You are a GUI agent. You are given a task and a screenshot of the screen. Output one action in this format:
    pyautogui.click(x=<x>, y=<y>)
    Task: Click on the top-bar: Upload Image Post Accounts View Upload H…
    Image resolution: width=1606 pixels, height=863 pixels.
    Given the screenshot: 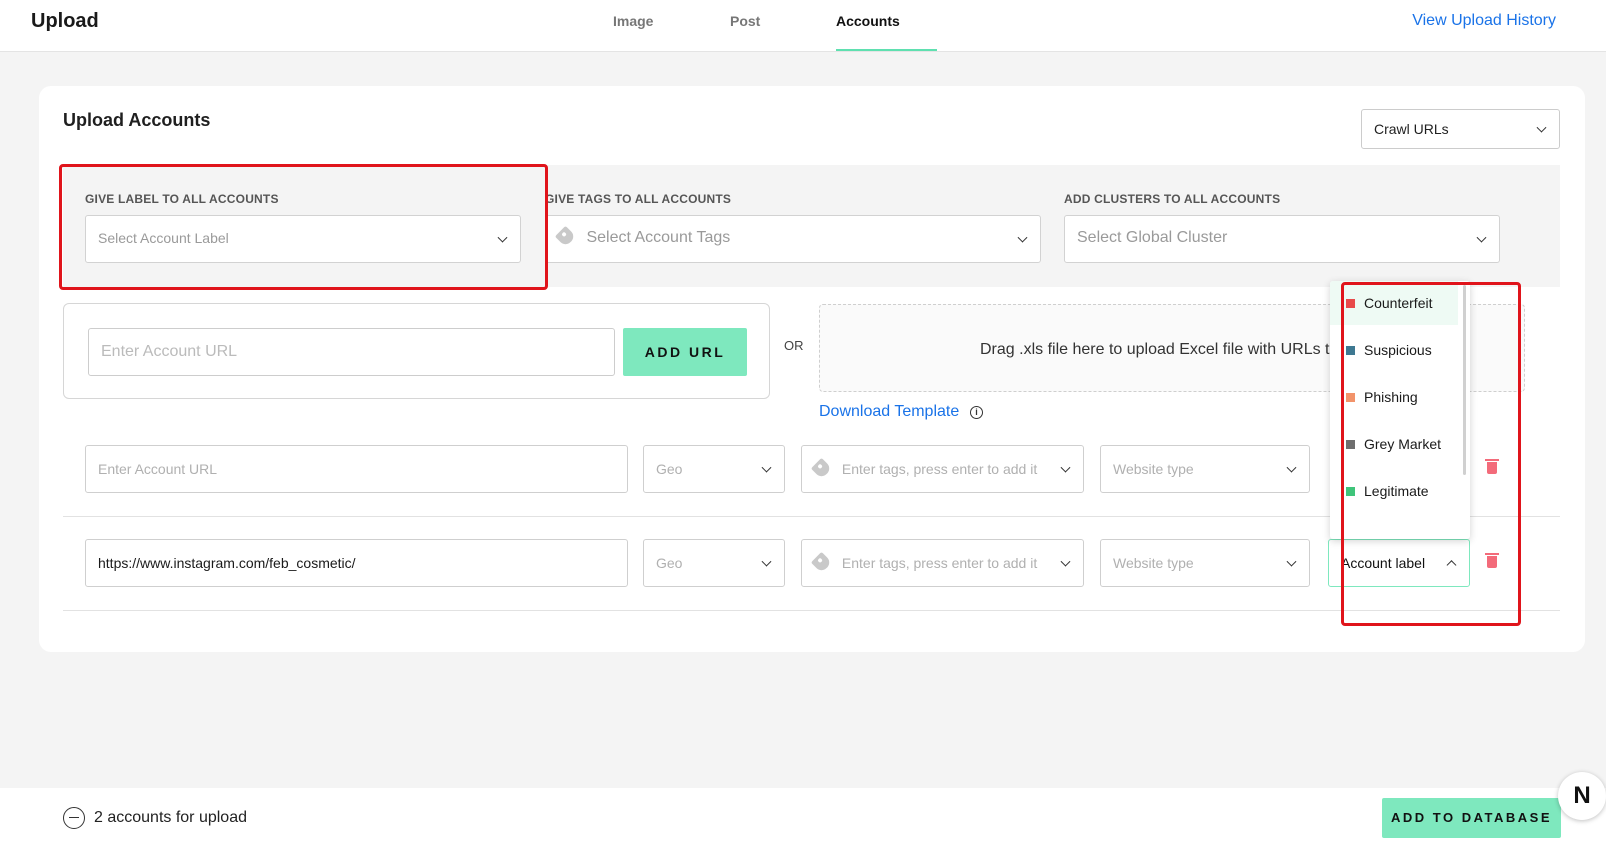 What is the action you would take?
    pyautogui.click(x=803, y=26)
    